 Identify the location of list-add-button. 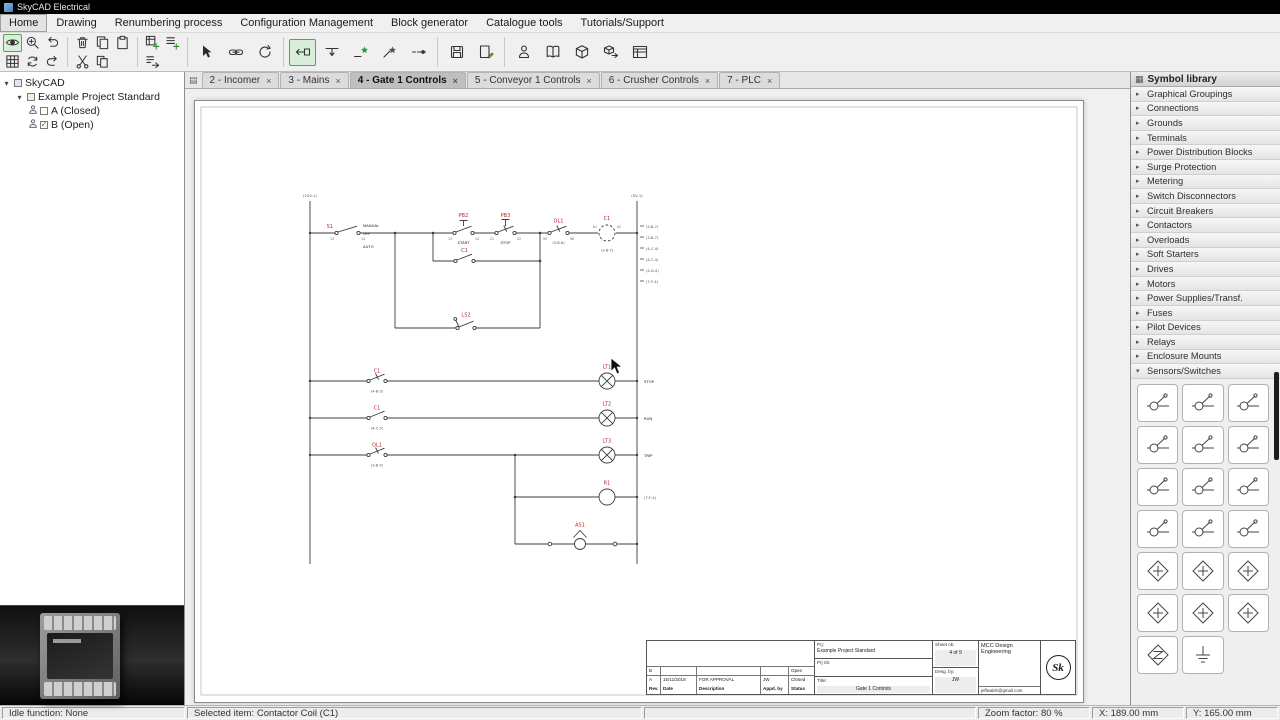
(172, 43).